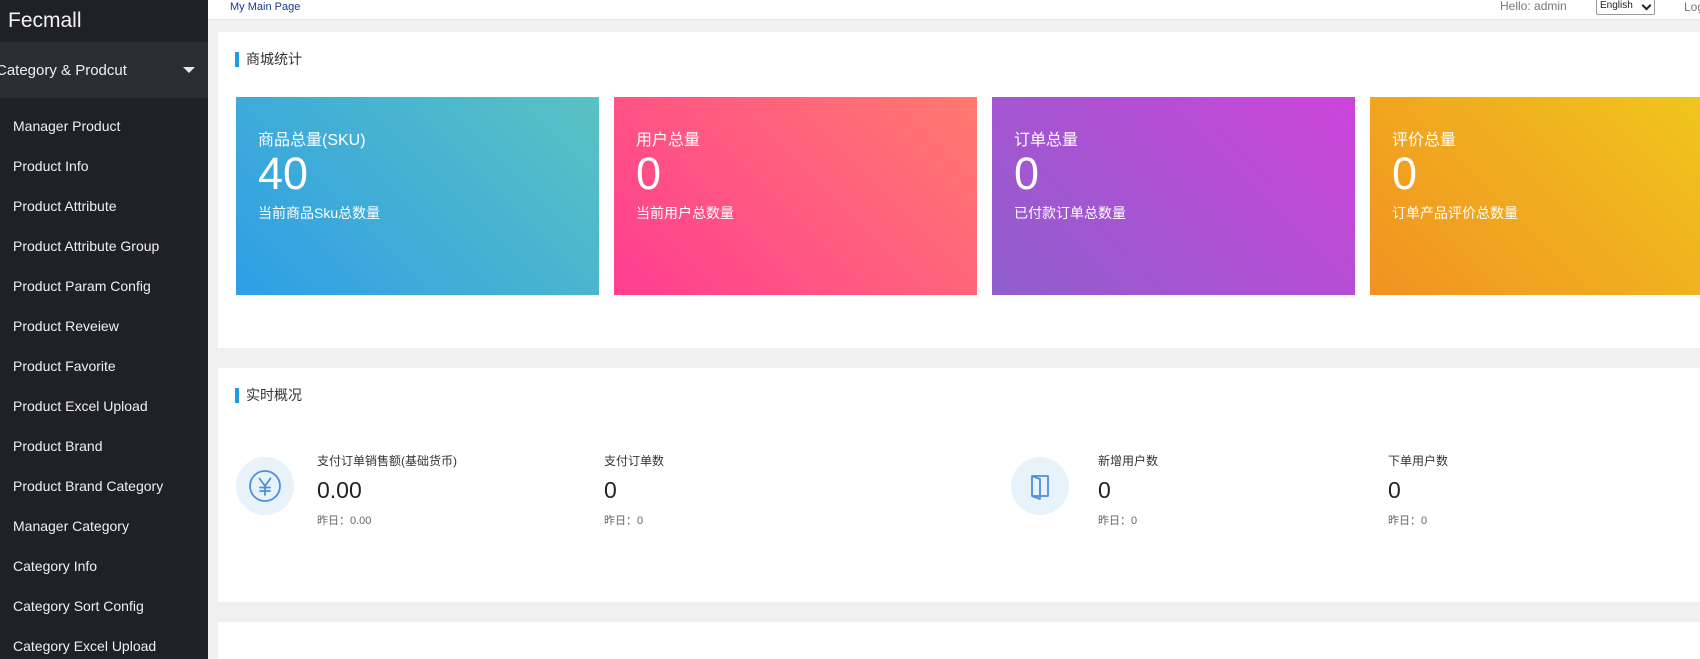  What do you see at coordinates (189, 70) in the screenshot?
I see `caret-down-icon` at bounding box center [189, 70].